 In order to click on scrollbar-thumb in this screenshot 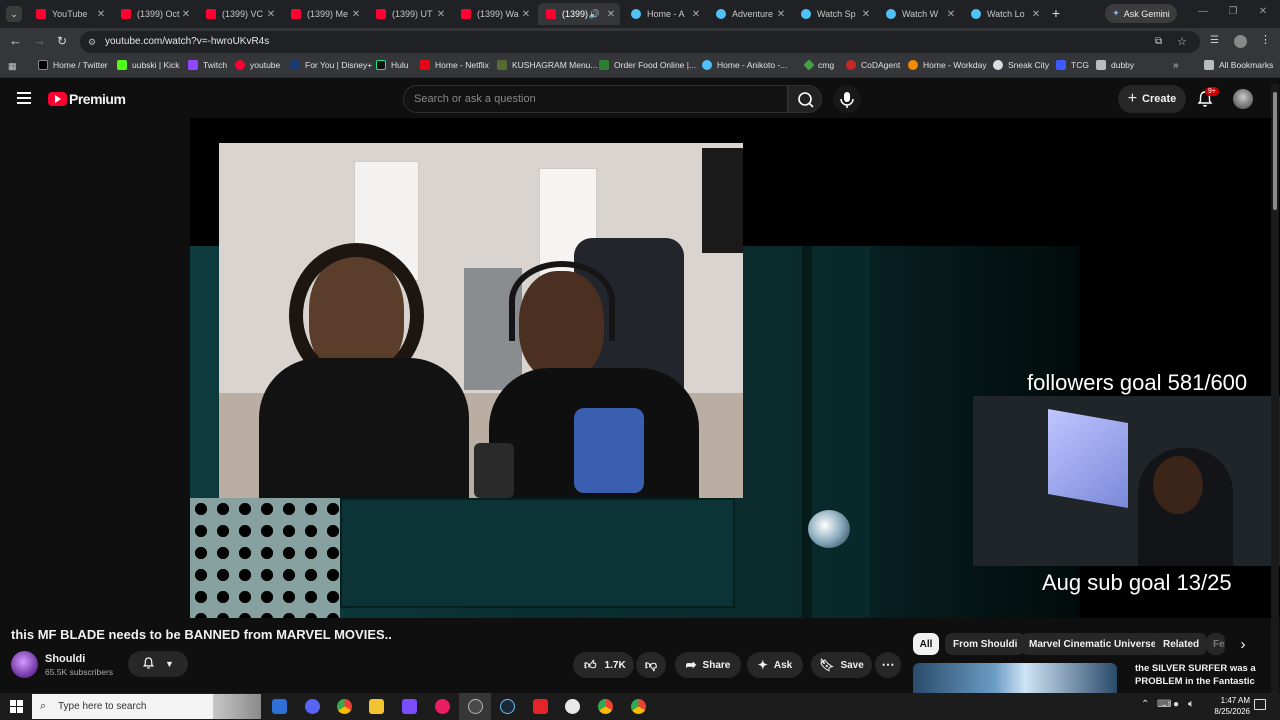, I will do `click(1275, 151)`.